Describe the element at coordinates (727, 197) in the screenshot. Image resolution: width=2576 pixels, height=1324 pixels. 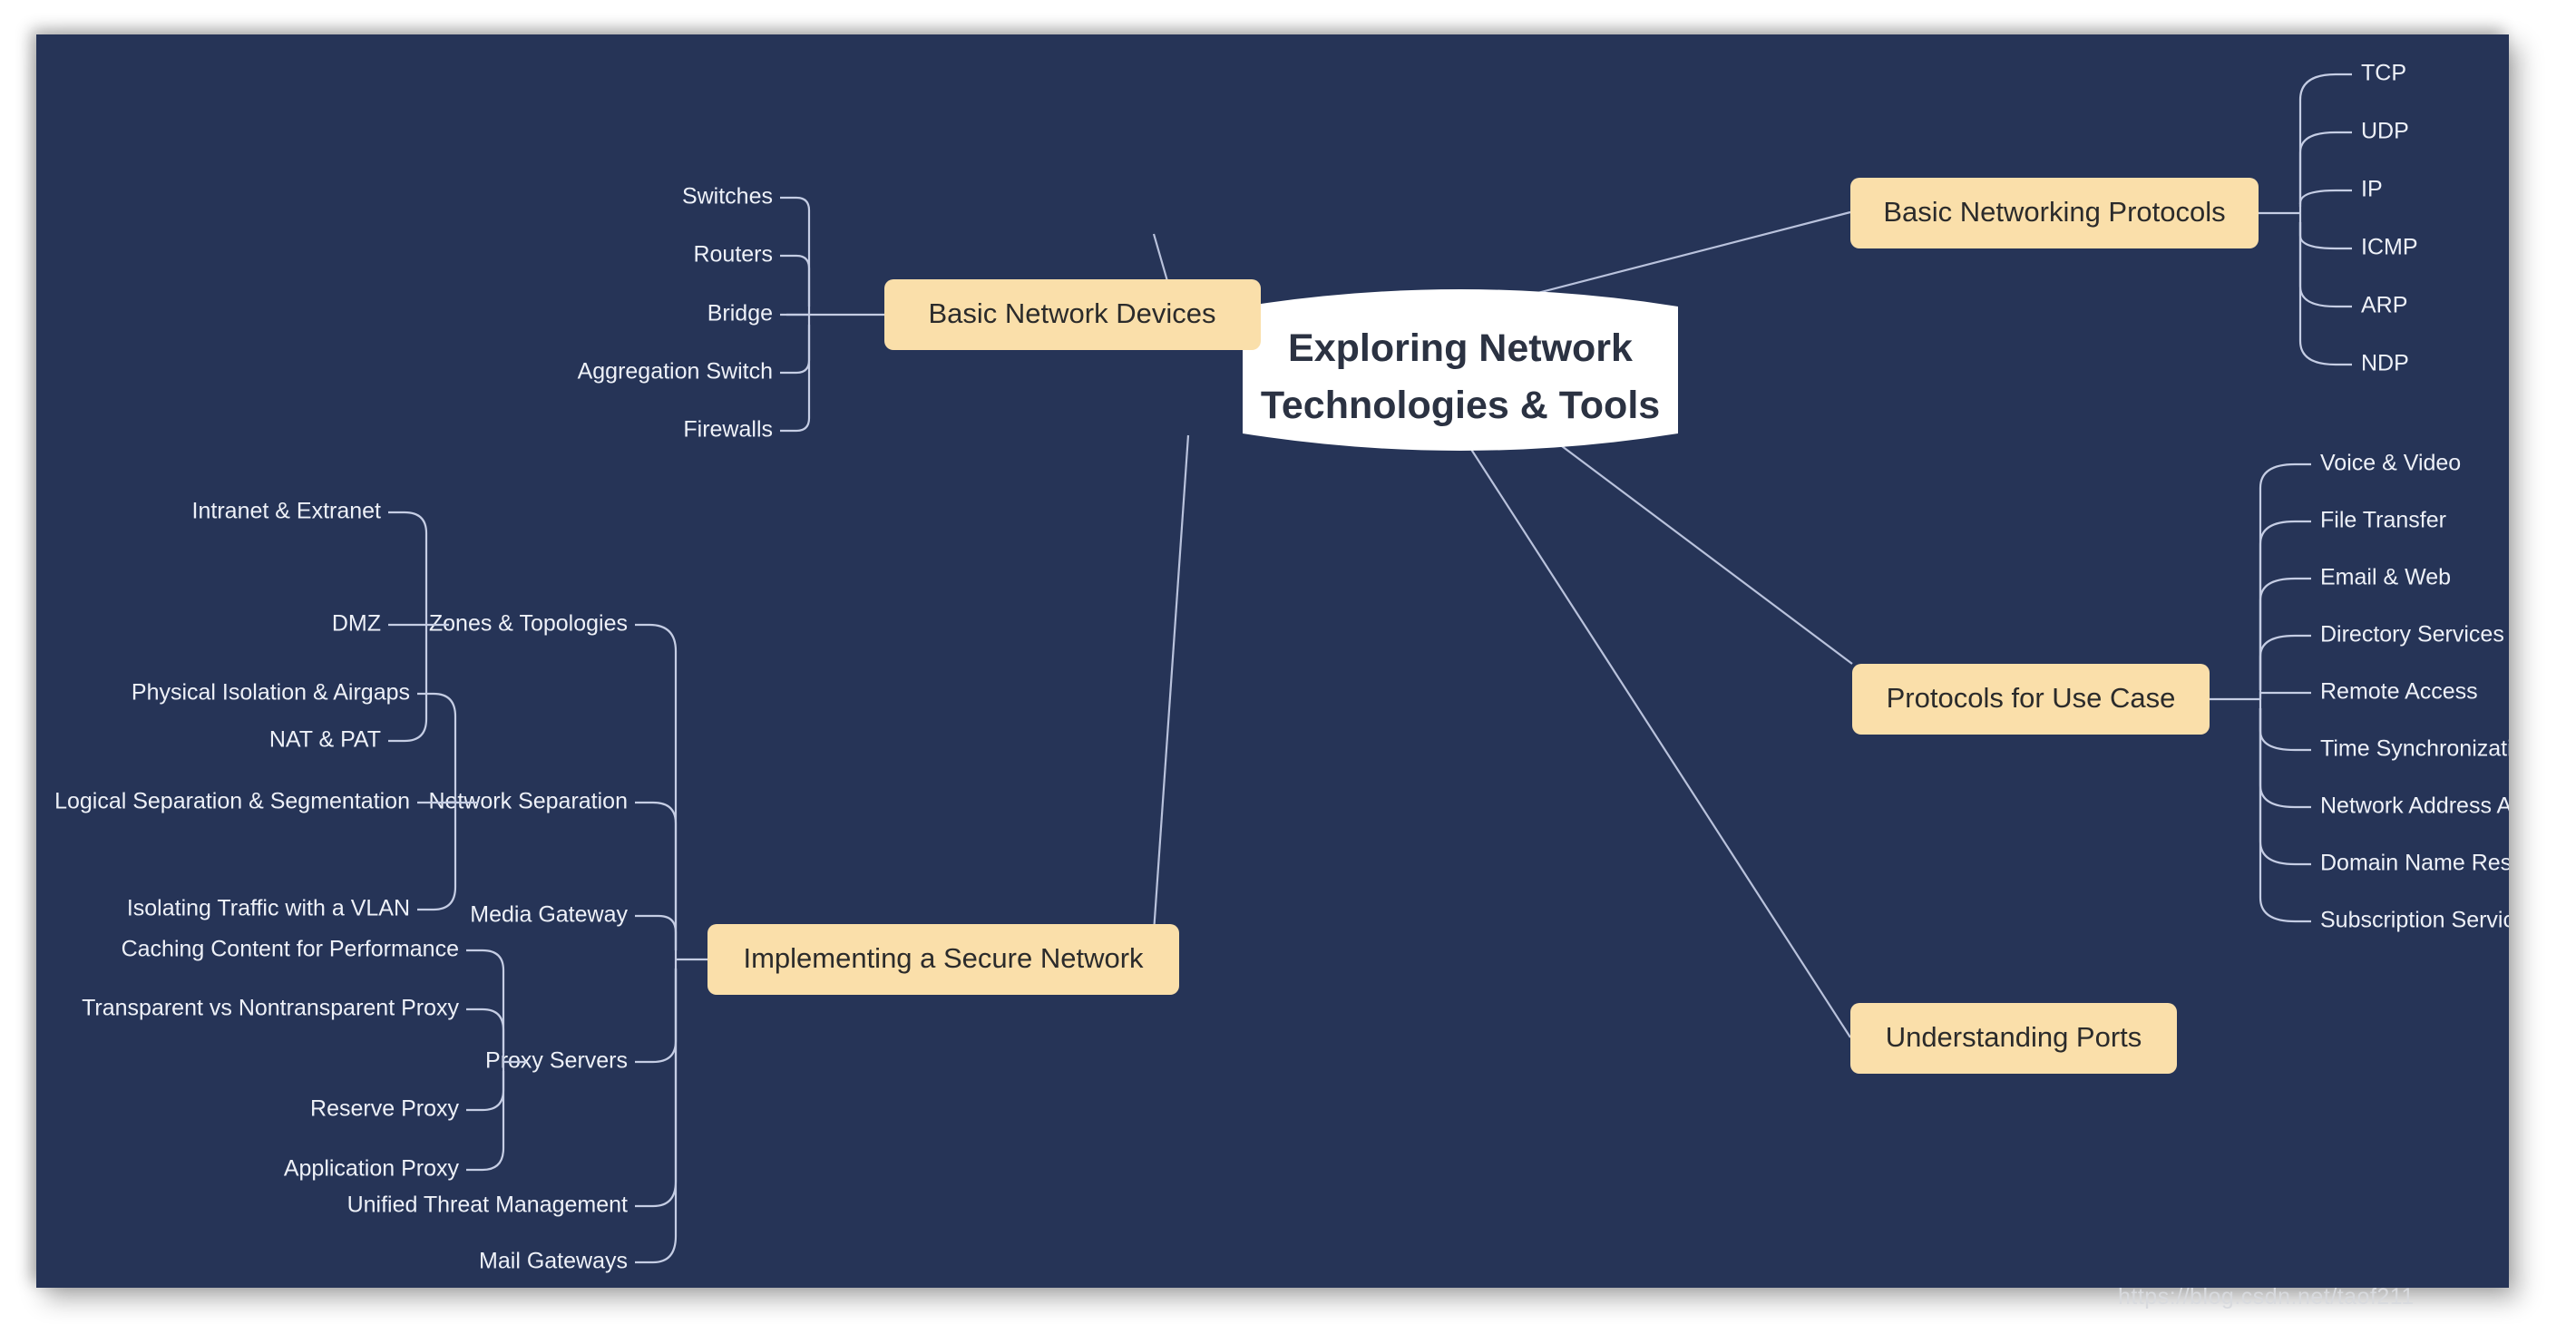
I see `leaf-switches: Switches` at that location.